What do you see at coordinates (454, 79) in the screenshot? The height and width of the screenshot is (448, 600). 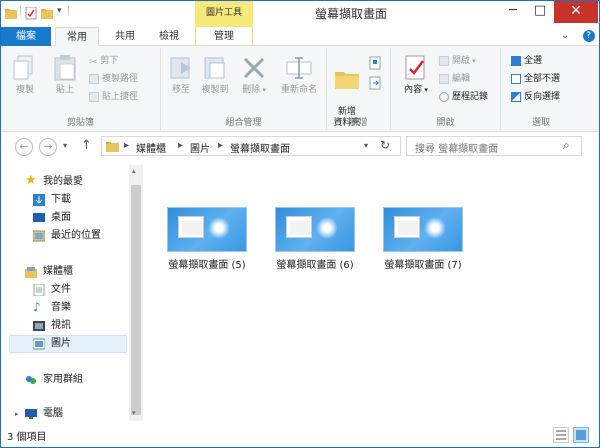 I see `edit-button: 編輯` at bounding box center [454, 79].